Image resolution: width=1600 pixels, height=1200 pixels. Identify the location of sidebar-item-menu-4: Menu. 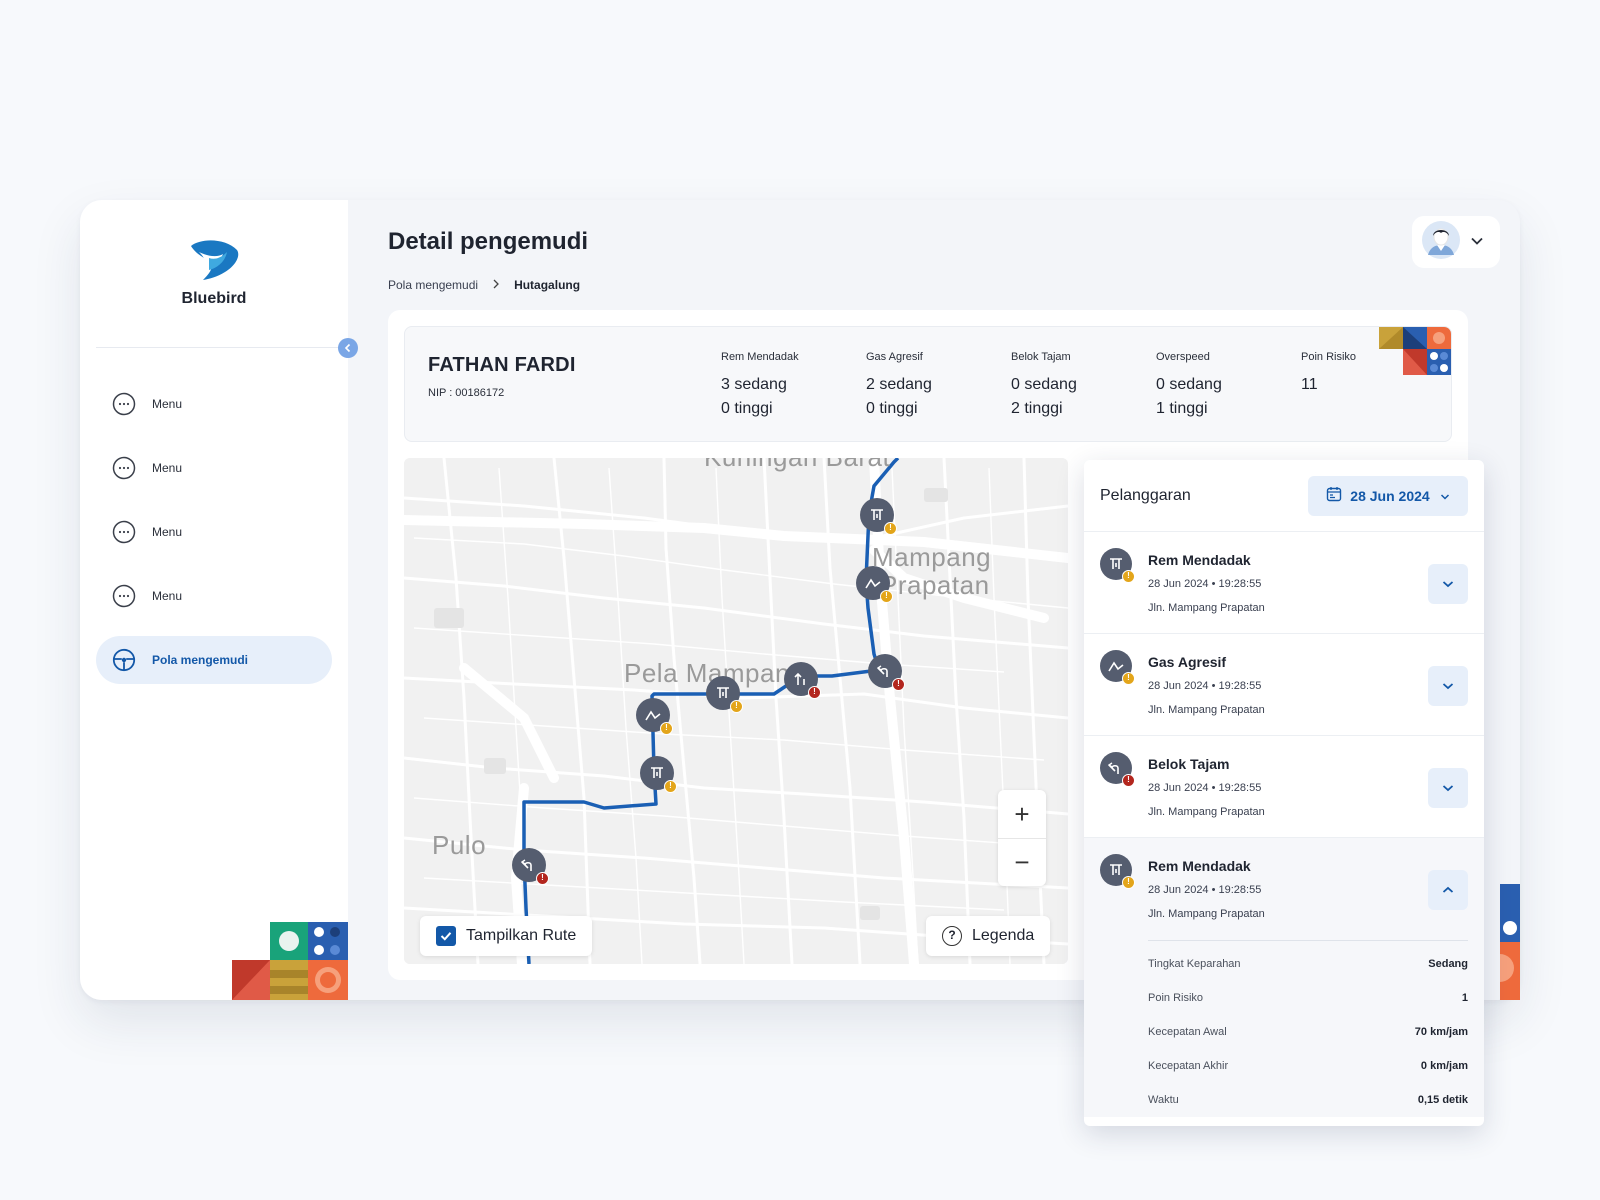
(214, 596).